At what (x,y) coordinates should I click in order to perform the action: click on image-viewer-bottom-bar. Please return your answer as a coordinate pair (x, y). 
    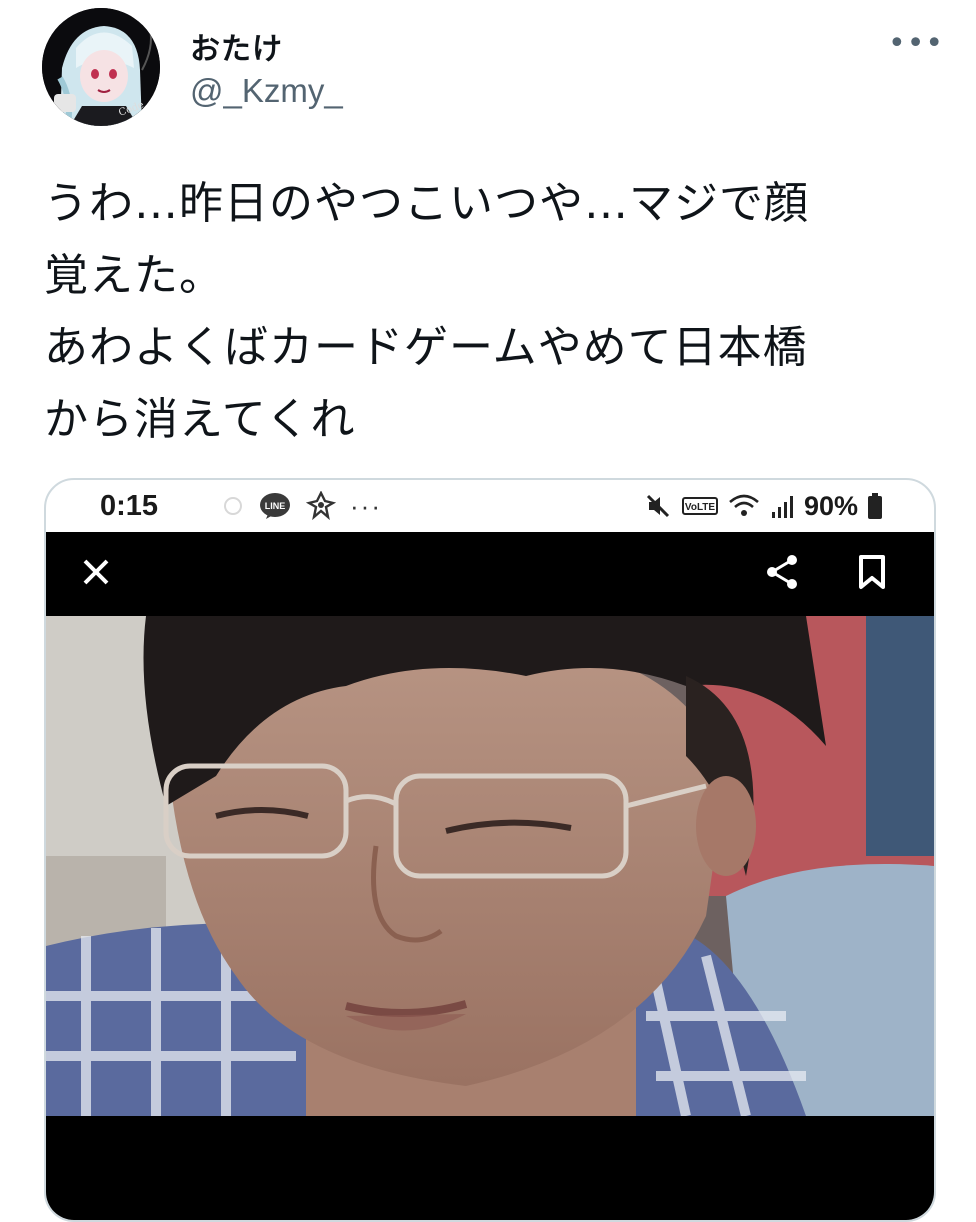
    Looking at the image, I should click on (490, 1168).